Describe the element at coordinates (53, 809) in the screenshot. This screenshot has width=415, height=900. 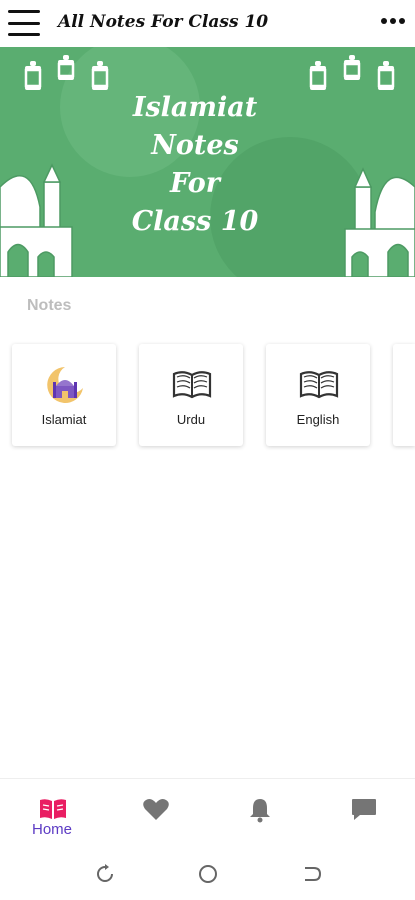
I see `book-icon` at that location.